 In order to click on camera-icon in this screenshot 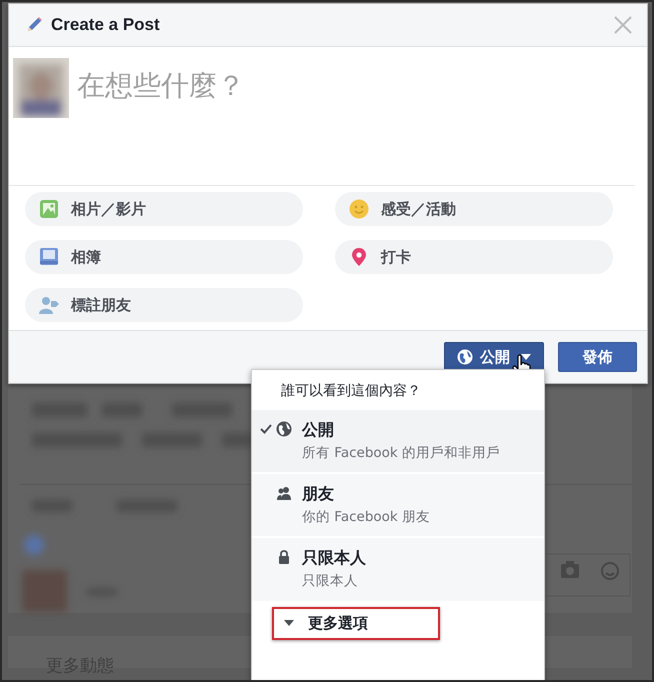, I will do `click(570, 569)`.